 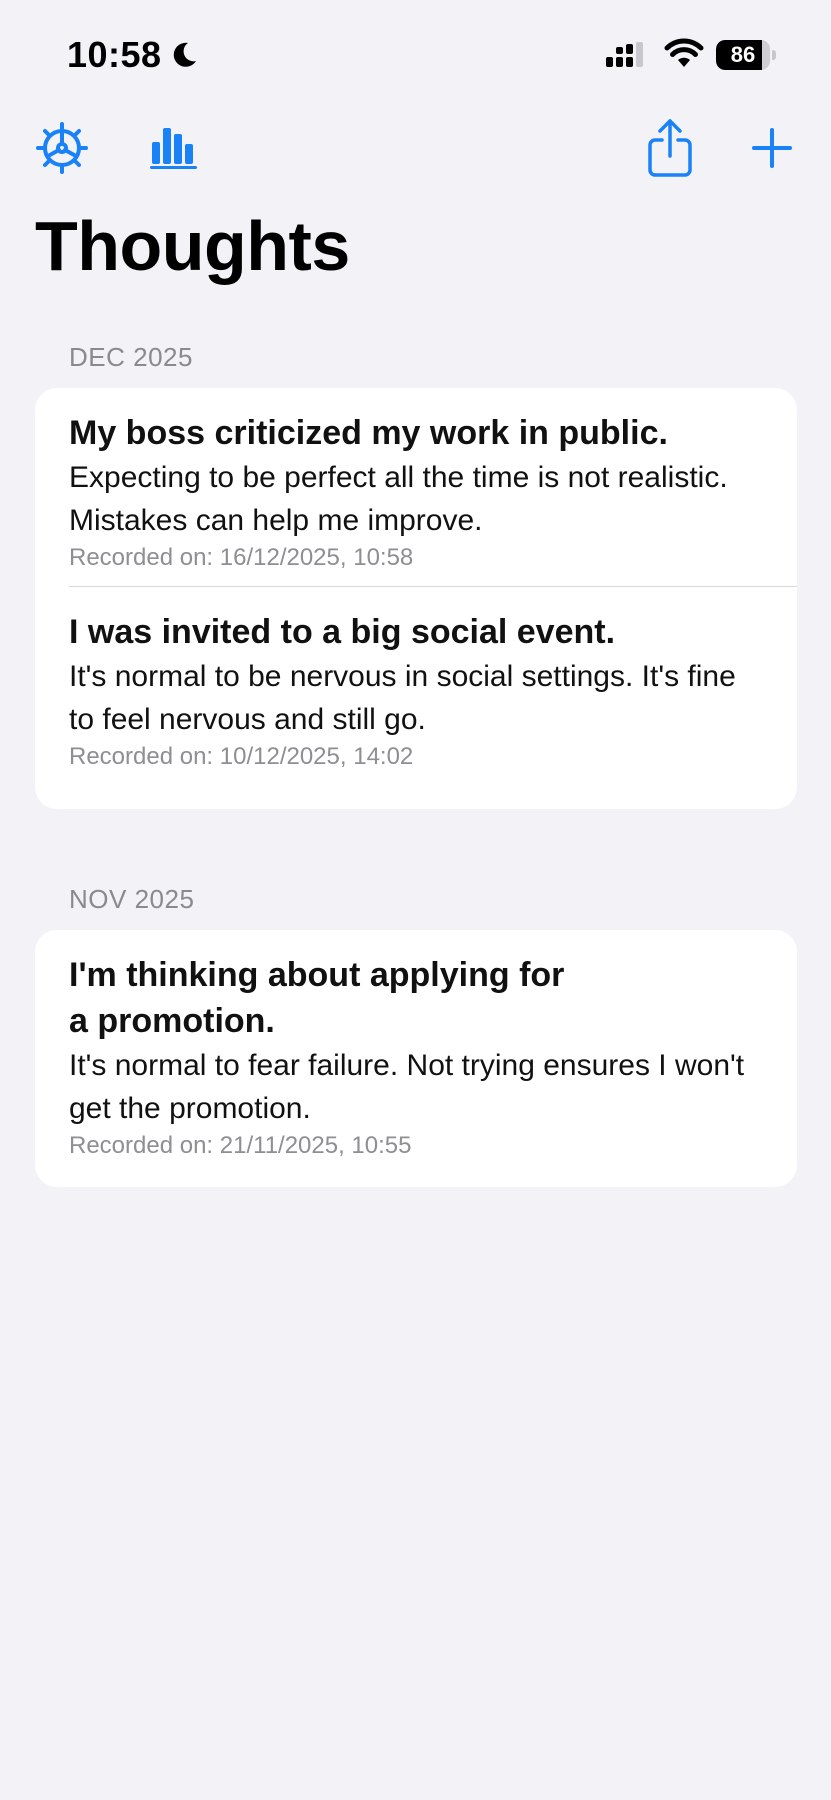 I want to click on moon-icon, so click(x=184, y=54).